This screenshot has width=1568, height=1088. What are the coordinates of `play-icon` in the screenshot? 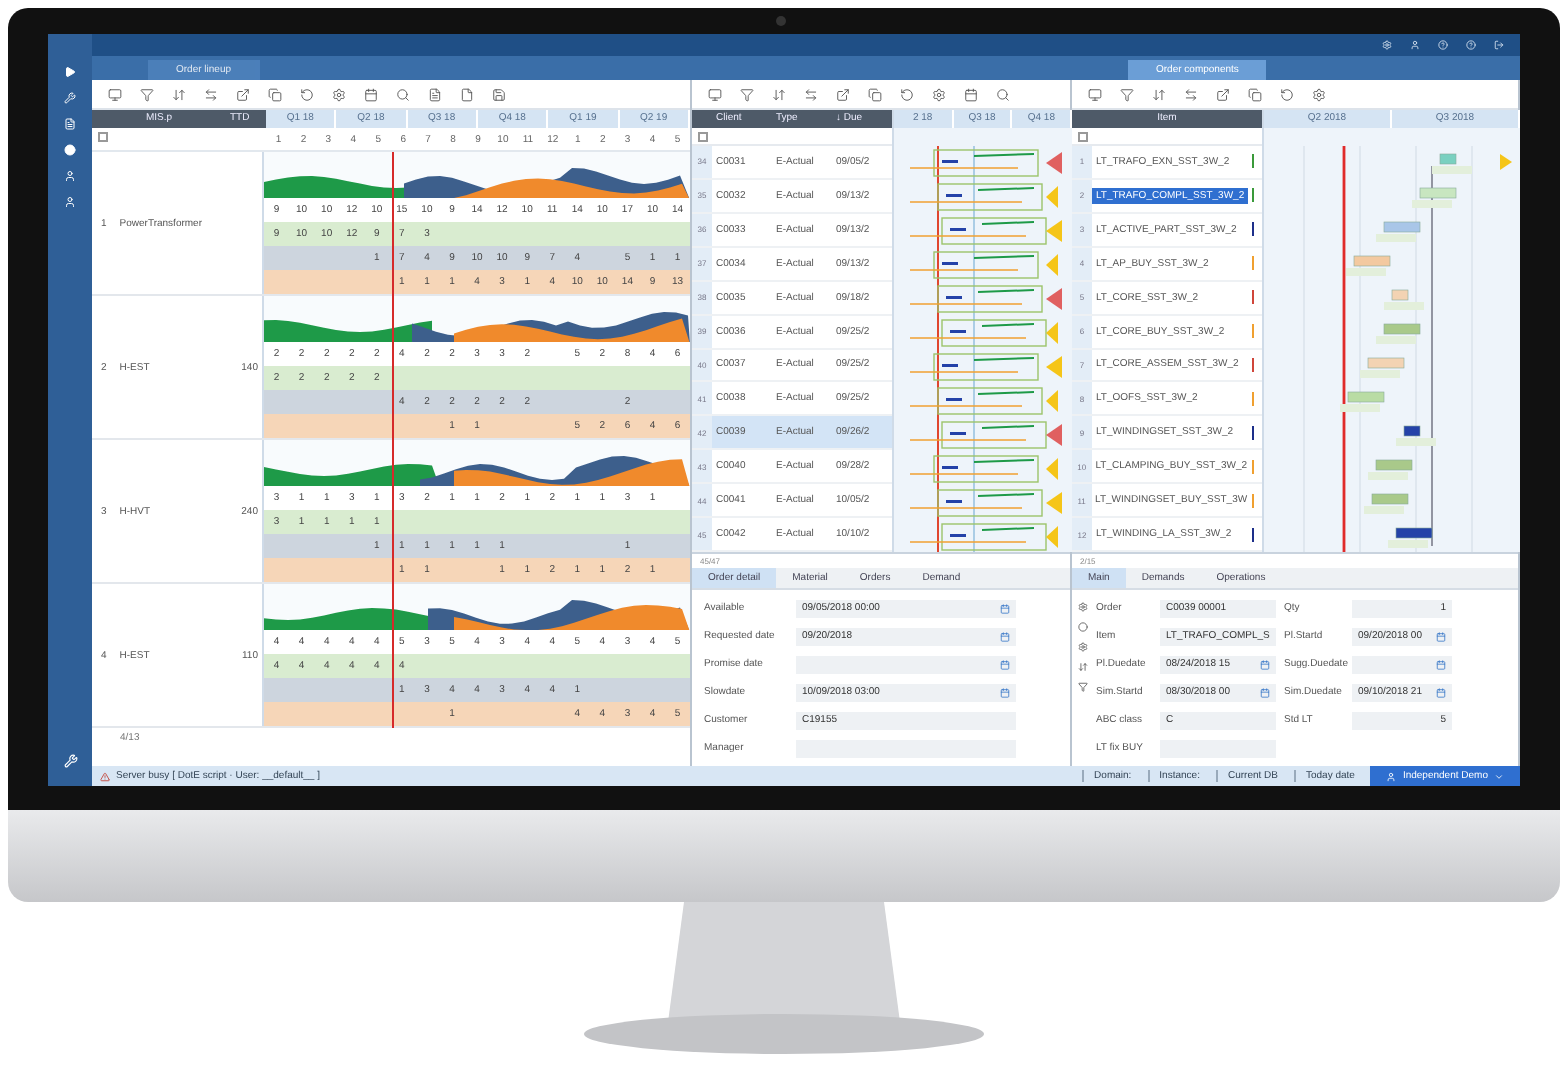 It's located at (70, 72).